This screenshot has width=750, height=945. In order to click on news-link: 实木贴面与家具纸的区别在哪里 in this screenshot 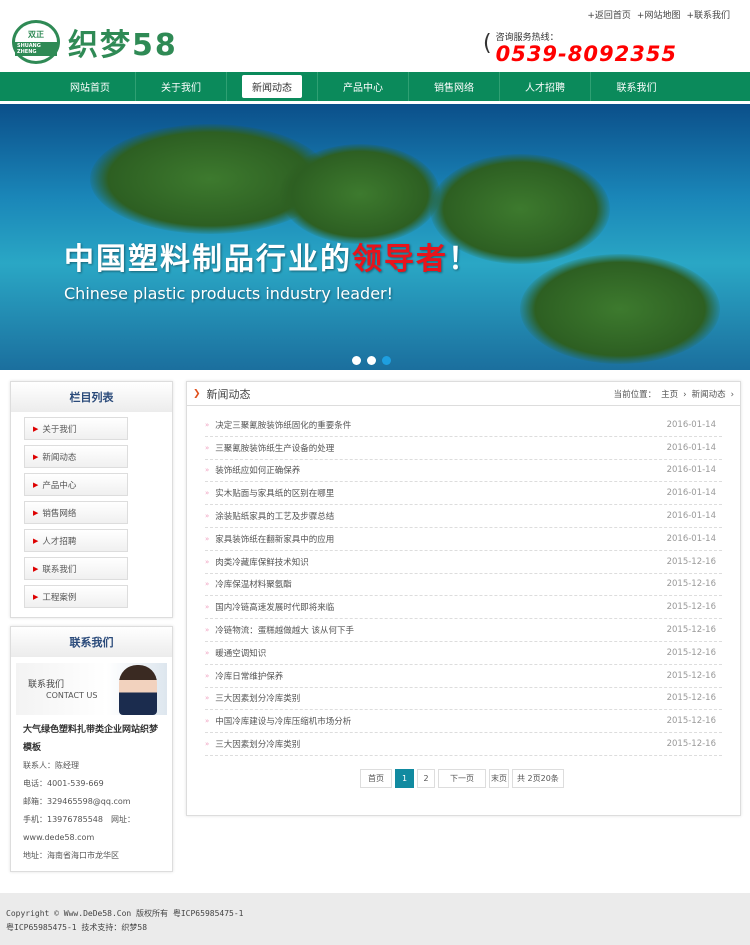, I will do `click(274, 493)`.